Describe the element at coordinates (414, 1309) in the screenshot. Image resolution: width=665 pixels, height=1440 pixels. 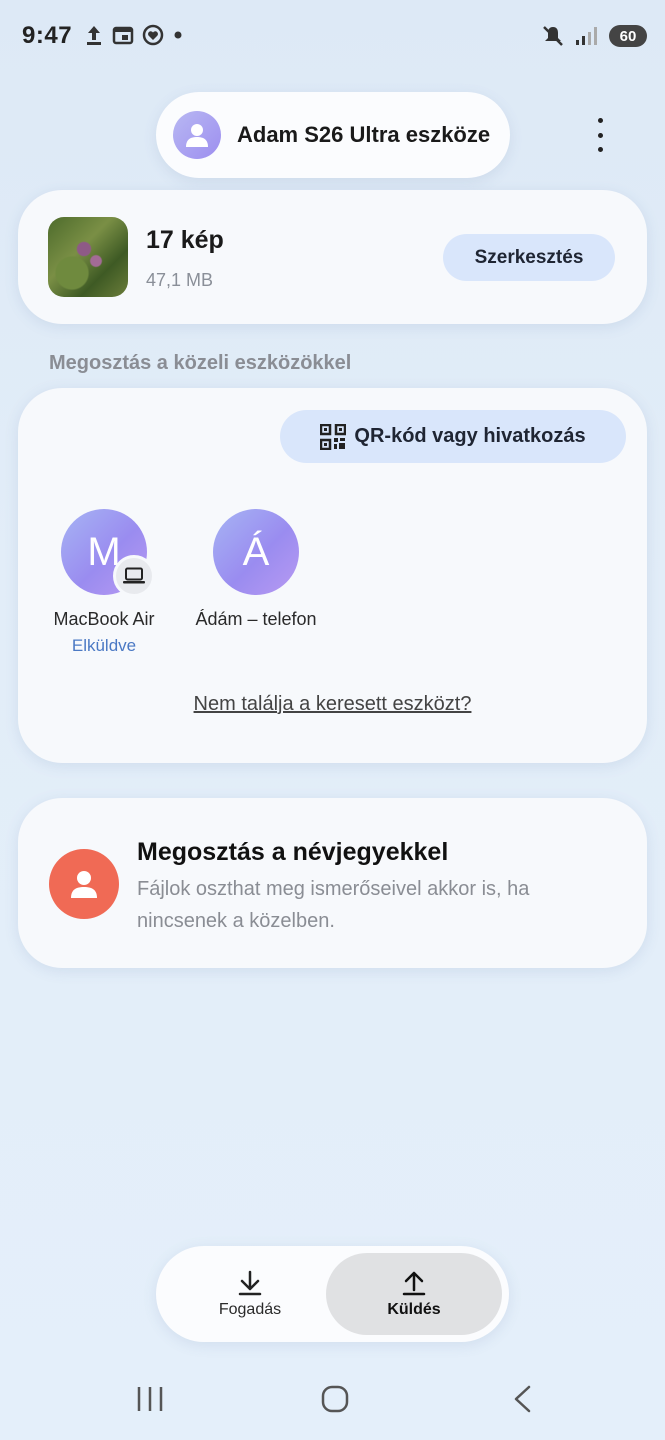
I see `tab-send-label: Küldés` at that location.